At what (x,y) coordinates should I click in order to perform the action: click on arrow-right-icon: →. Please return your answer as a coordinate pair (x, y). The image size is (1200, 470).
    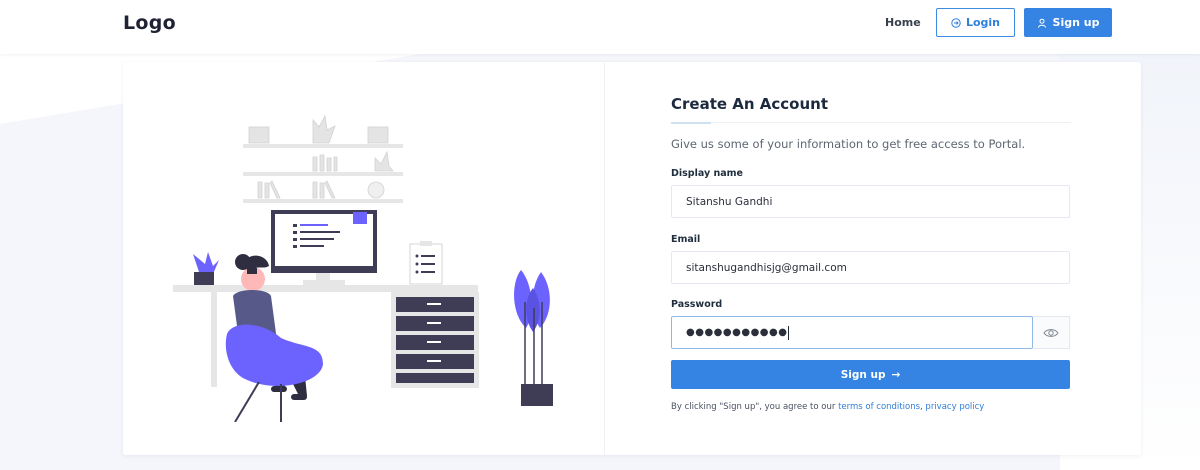
    Looking at the image, I should click on (896, 374).